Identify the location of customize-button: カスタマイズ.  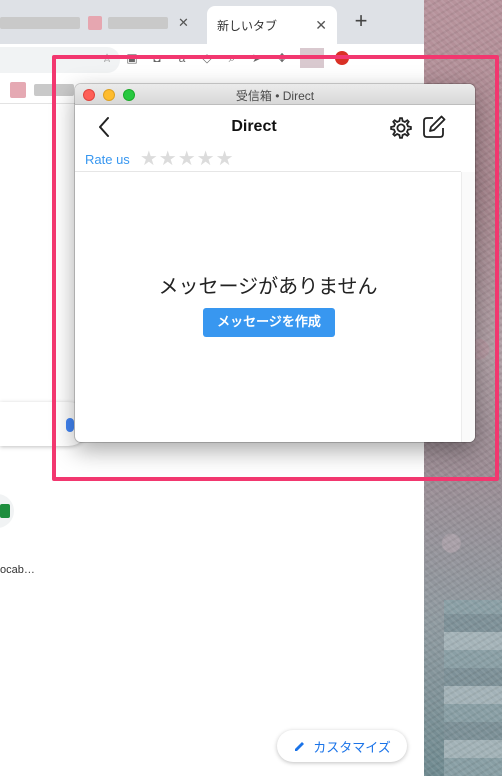
(342, 746).